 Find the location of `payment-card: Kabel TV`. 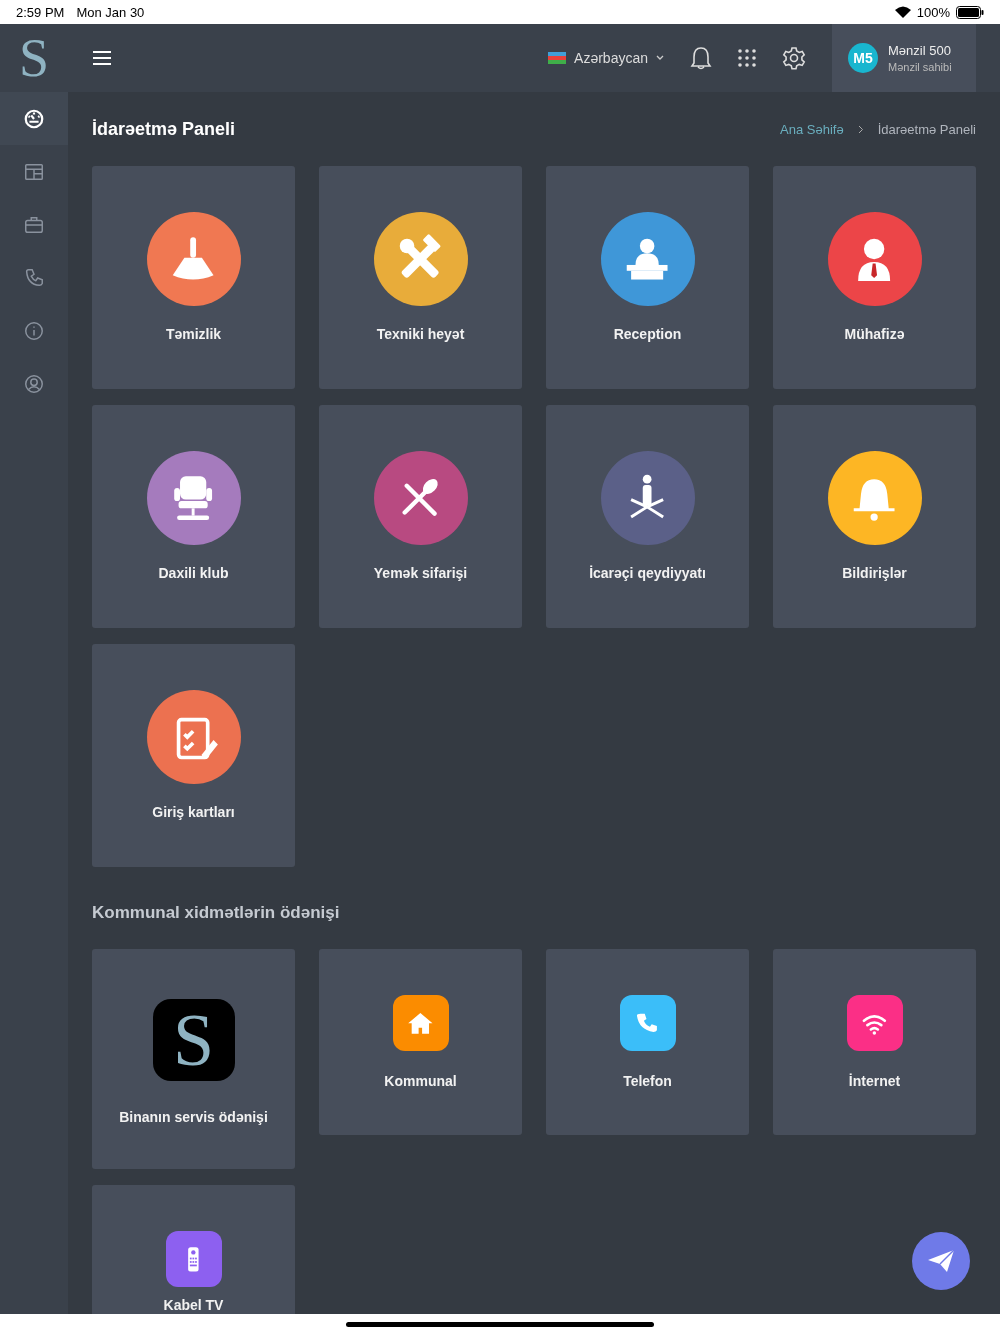

payment-card: Kabel TV is located at coordinates (193, 1249).